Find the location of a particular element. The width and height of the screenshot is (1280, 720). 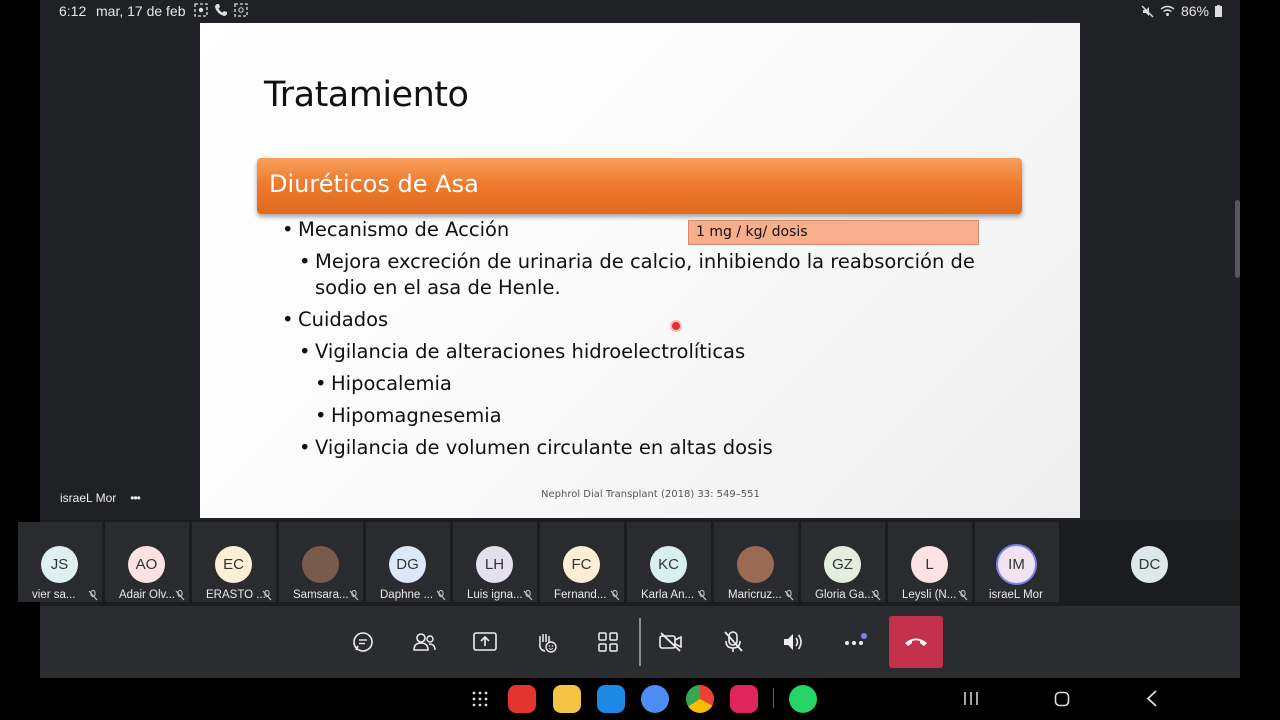

participants-button is located at coordinates (424, 642).